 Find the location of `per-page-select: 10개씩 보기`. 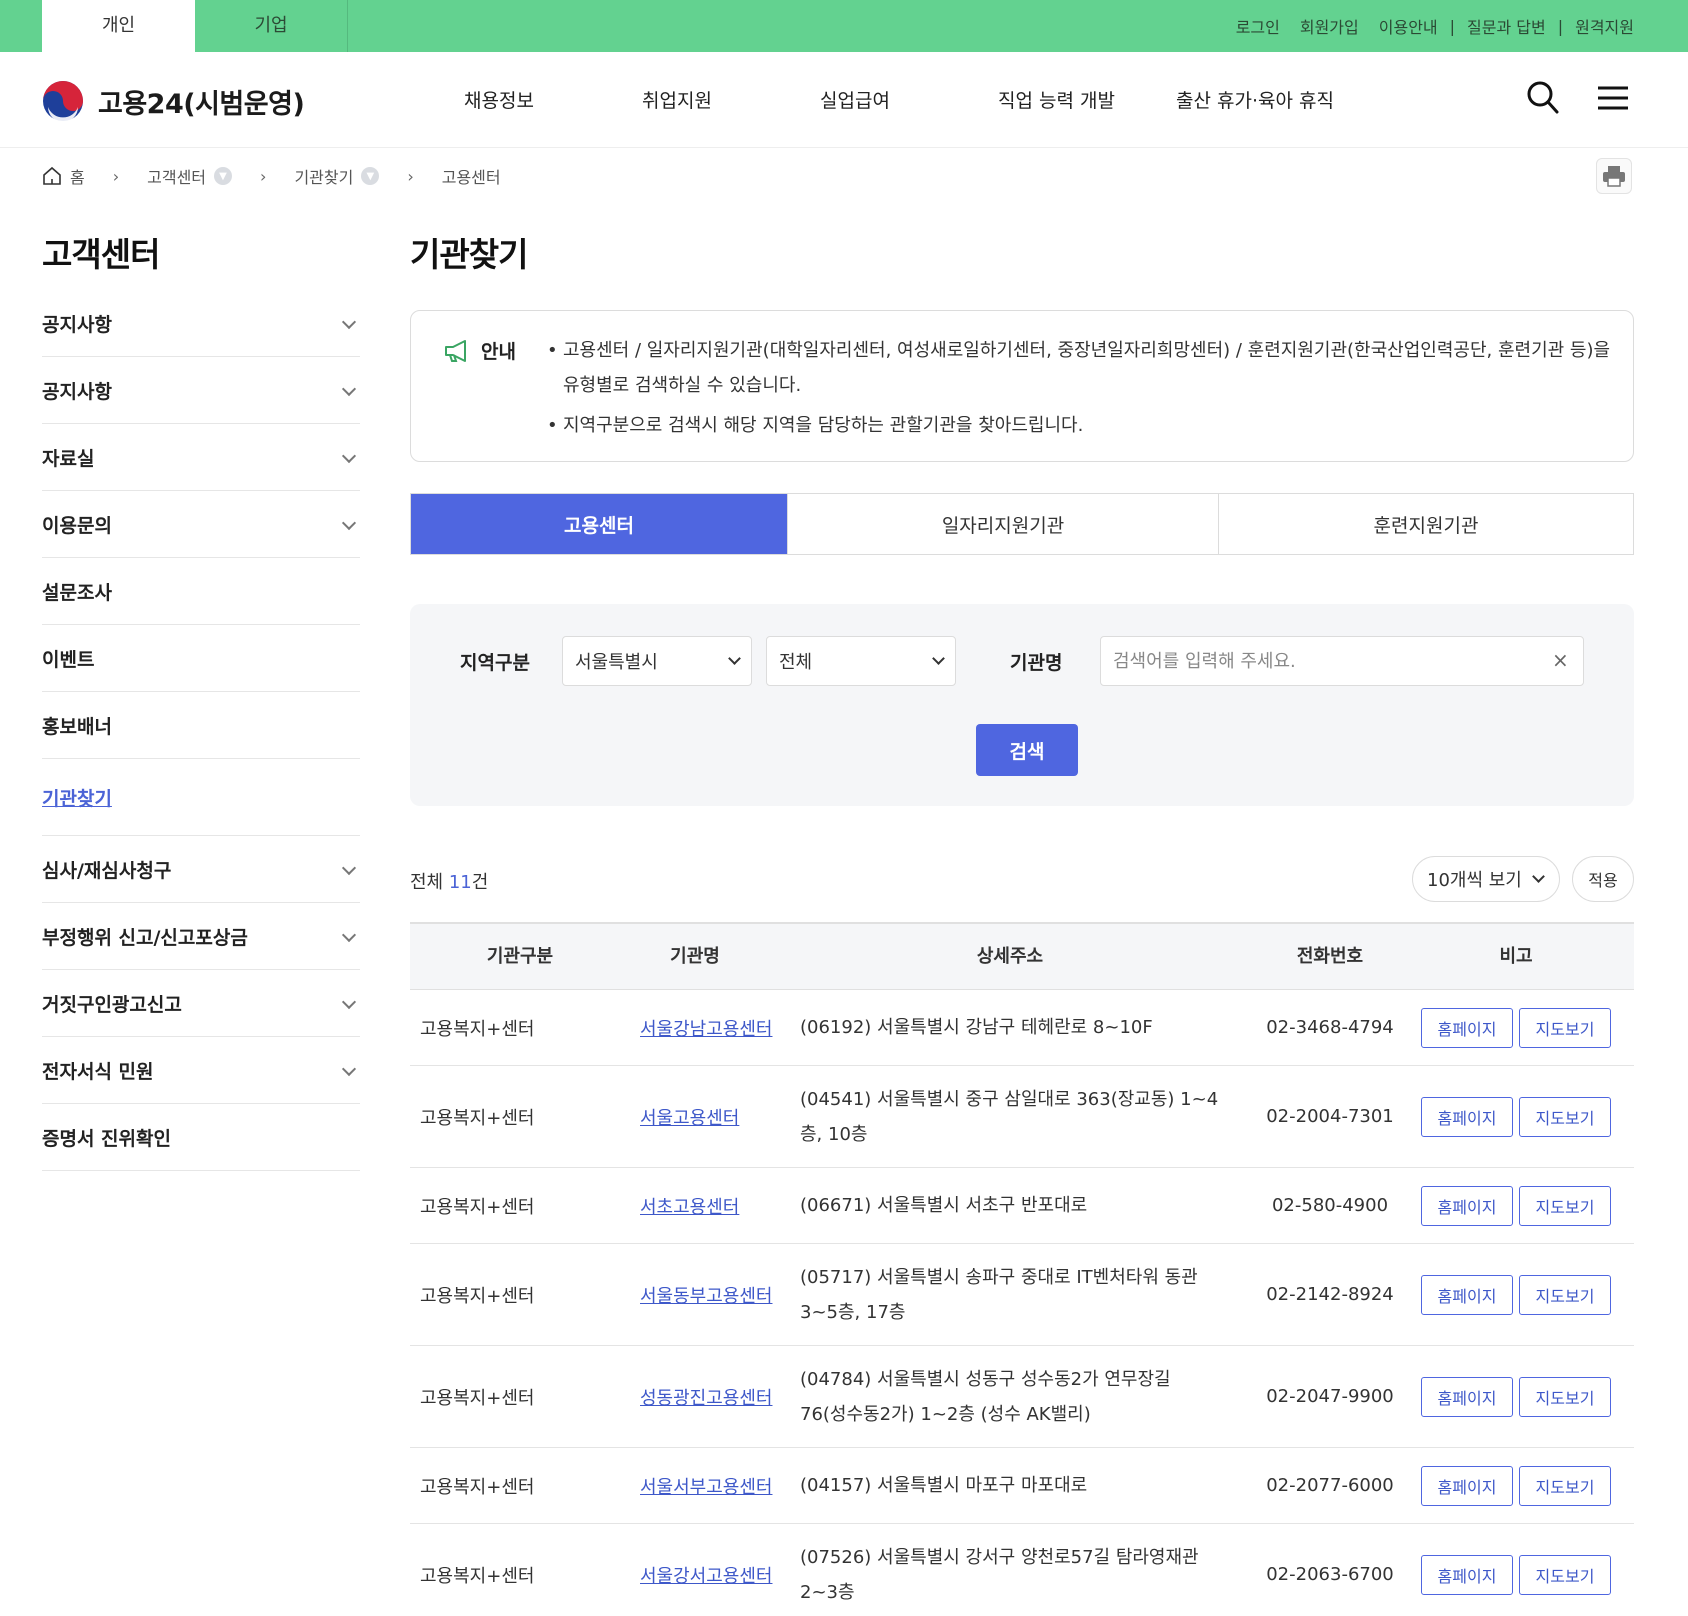

per-page-select: 10개씩 보기 is located at coordinates (1486, 879).